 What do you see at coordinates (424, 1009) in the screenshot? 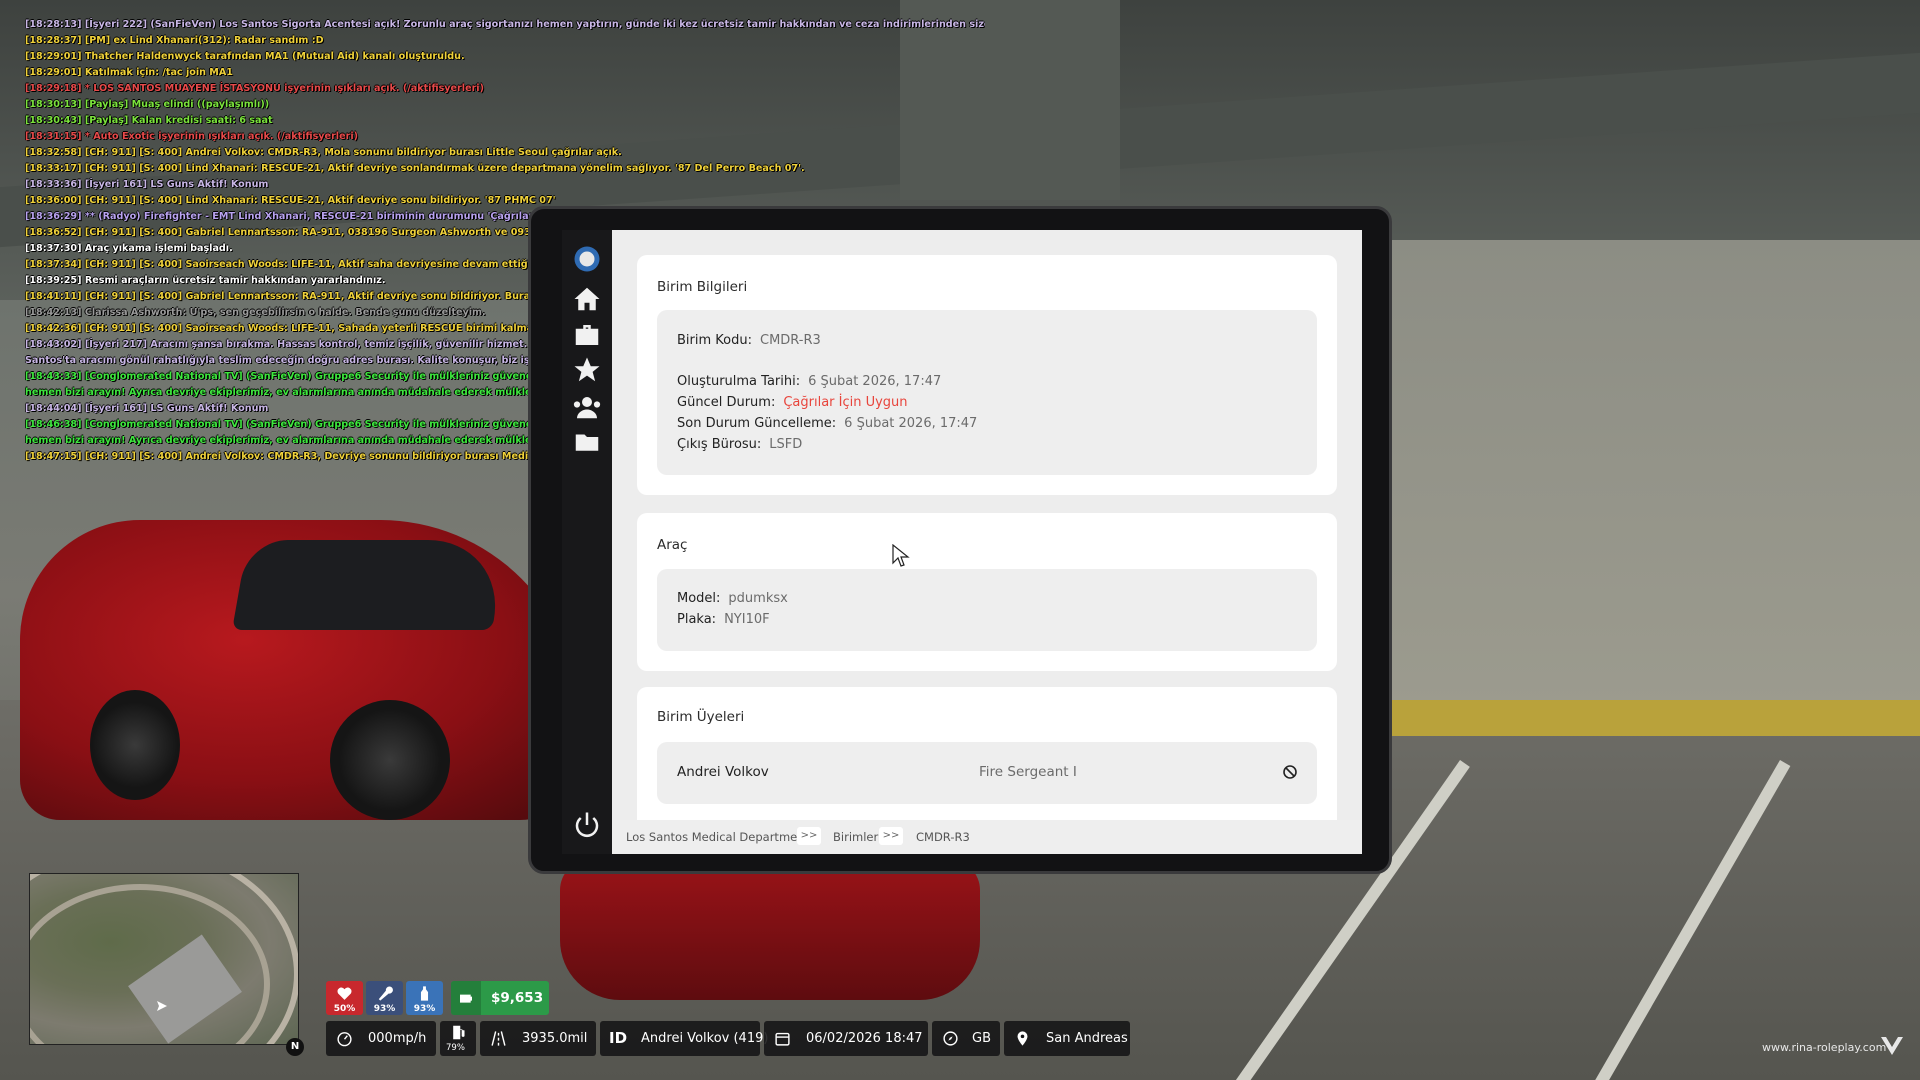
I see `thirst-value: 93%` at bounding box center [424, 1009].